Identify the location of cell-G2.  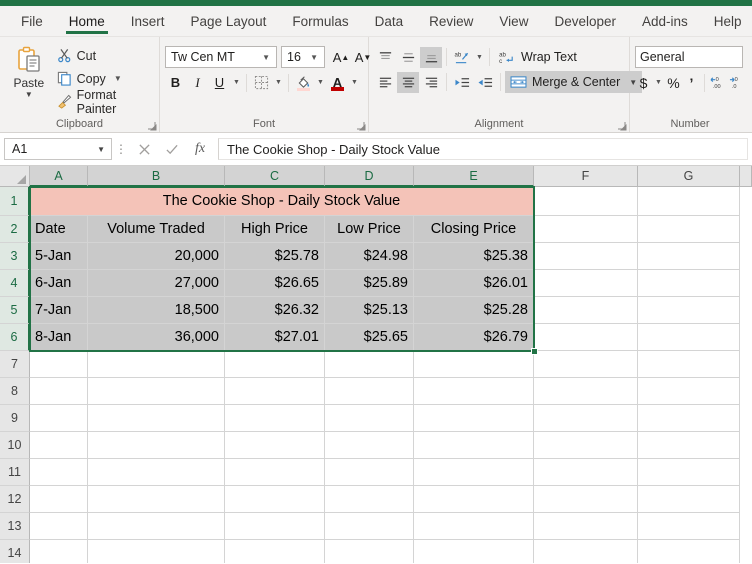
(689, 229).